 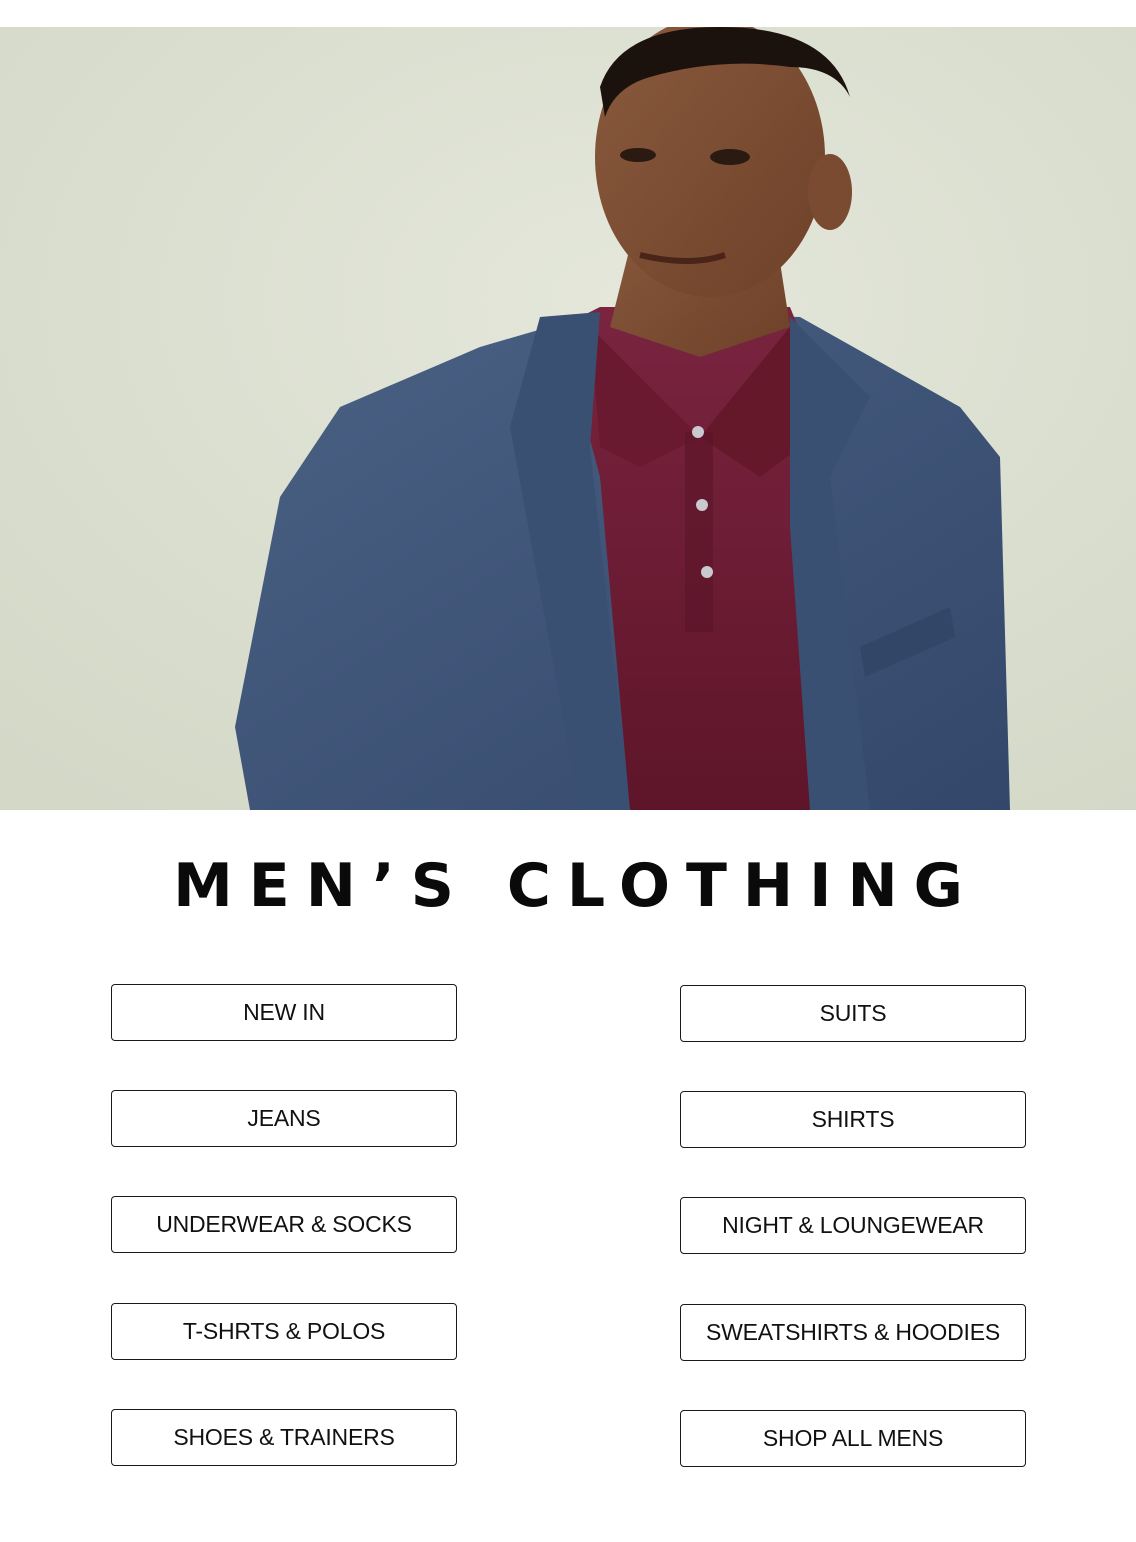 What do you see at coordinates (284, 1012) in the screenshot?
I see `new-in-button: NEW IN` at bounding box center [284, 1012].